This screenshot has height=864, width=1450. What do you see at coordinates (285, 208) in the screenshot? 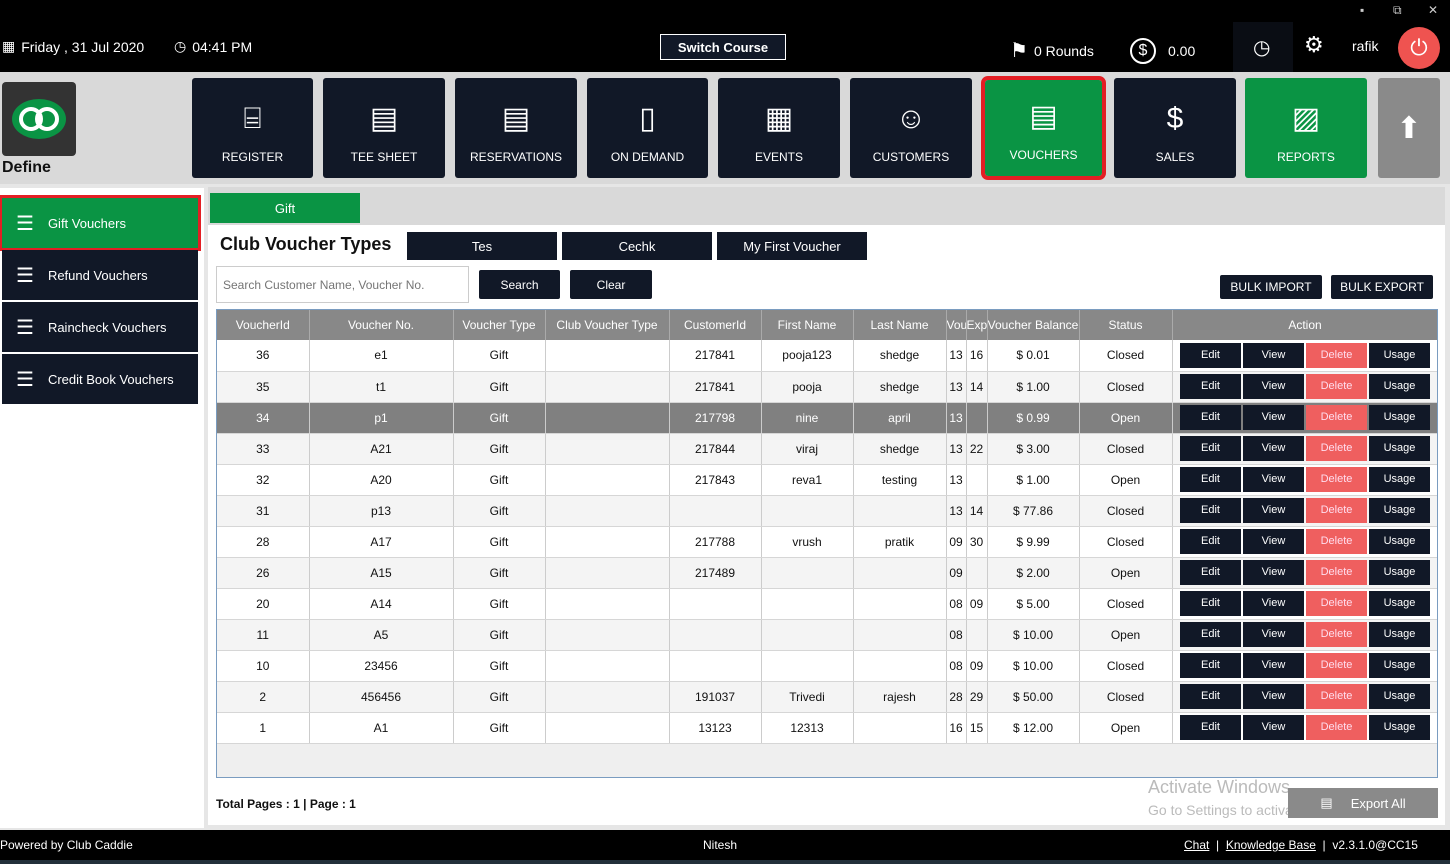
I see `tab-gift: Gift` at bounding box center [285, 208].